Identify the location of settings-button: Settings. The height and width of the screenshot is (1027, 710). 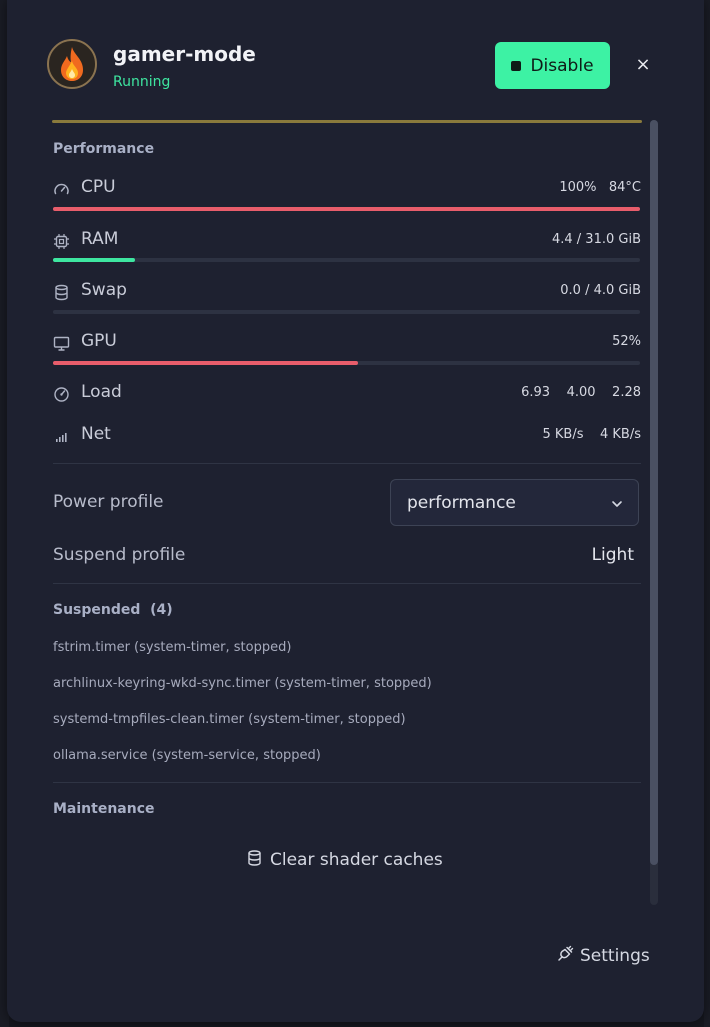
(603, 956).